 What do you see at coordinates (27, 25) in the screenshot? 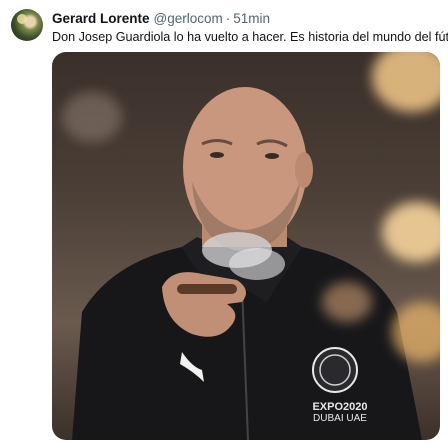
I see `author-avatar` at bounding box center [27, 25].